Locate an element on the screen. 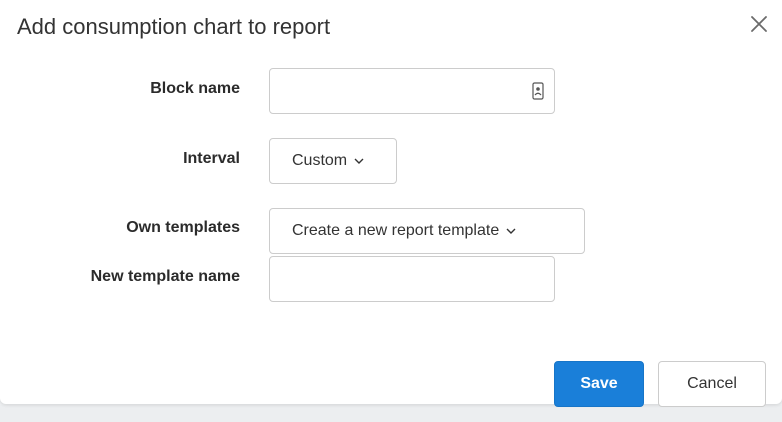 Image resolution: width=782 pixels, height=422 pixels. close-icon is located at coordinates (759, 24).